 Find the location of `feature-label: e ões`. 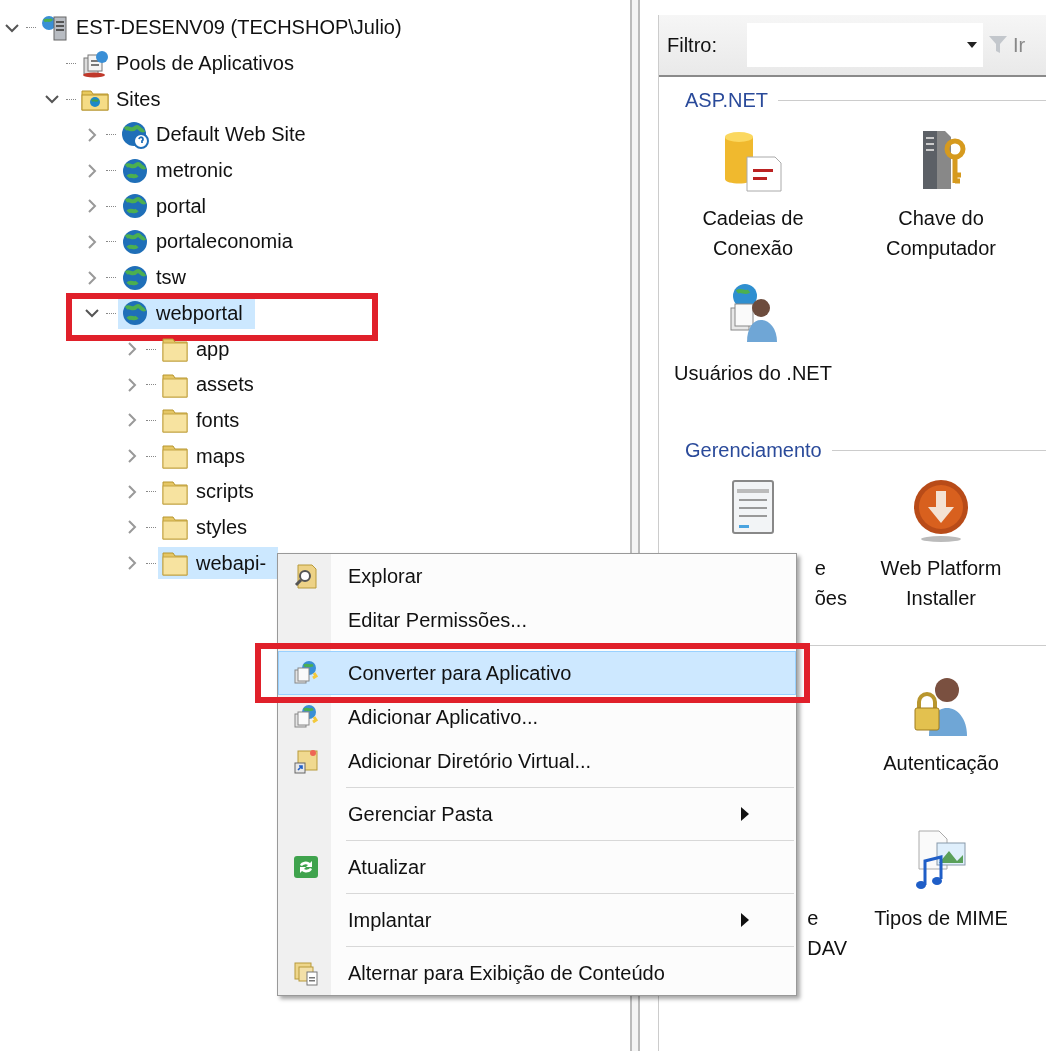

feature-label: e ões is located at coordinates (830, 583).